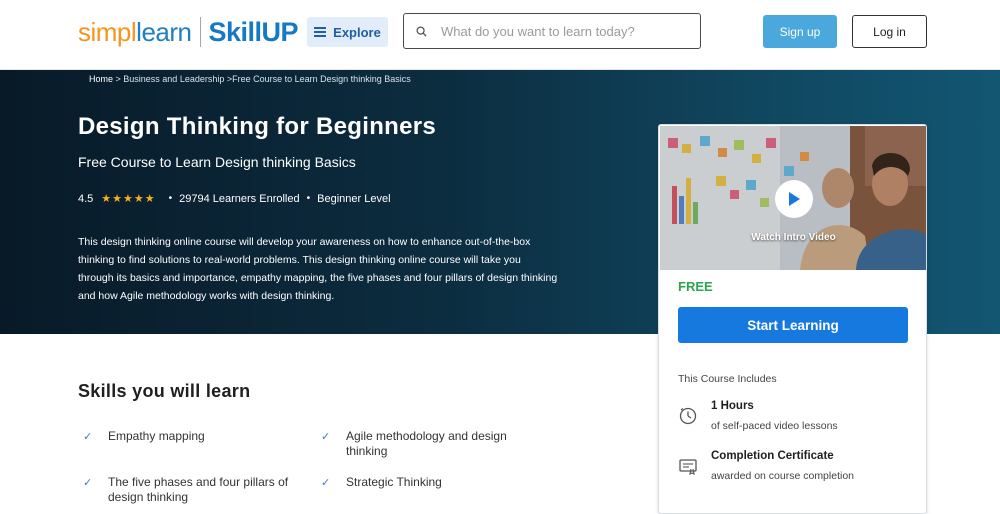 The image size is (1000, 514). I want to click on play-icon, so click(794, 199).